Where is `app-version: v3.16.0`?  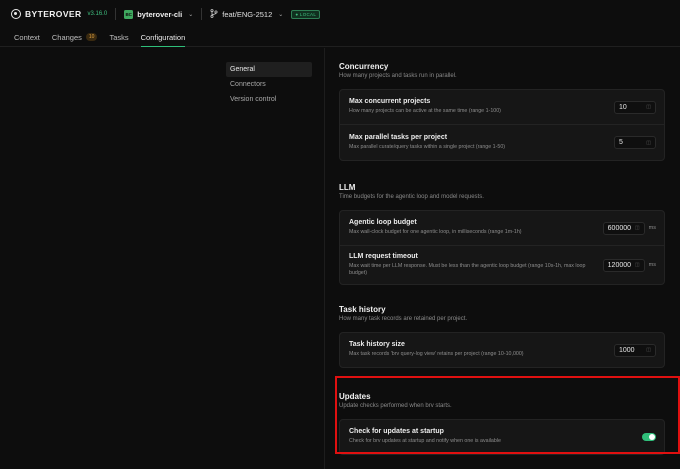
app-version: v3.16.0 is located at coordinates (97, 14).